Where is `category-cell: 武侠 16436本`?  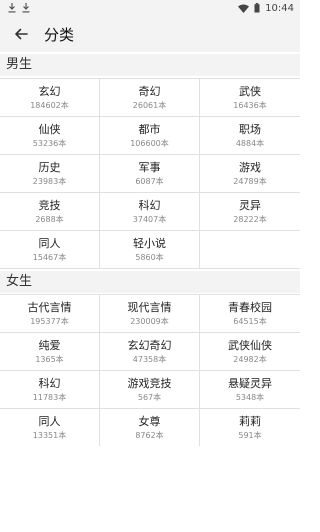
category-cell: 武侠 16436本 is located at coordinates (250, 98).